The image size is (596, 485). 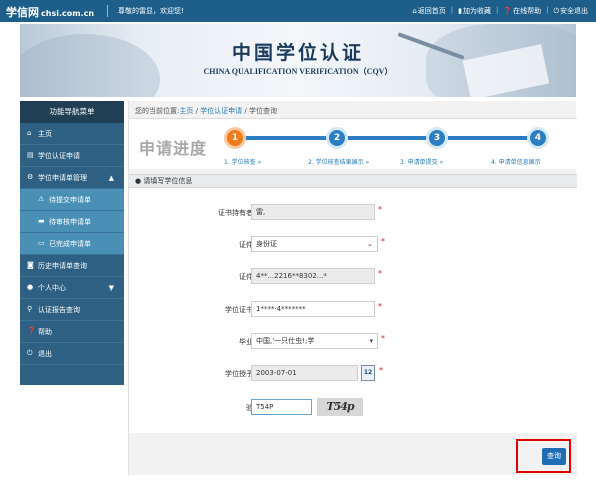 I want to click on form-row-certificate-number: 学位证书编号 1****·4******* *, so click(x=353, y=310).